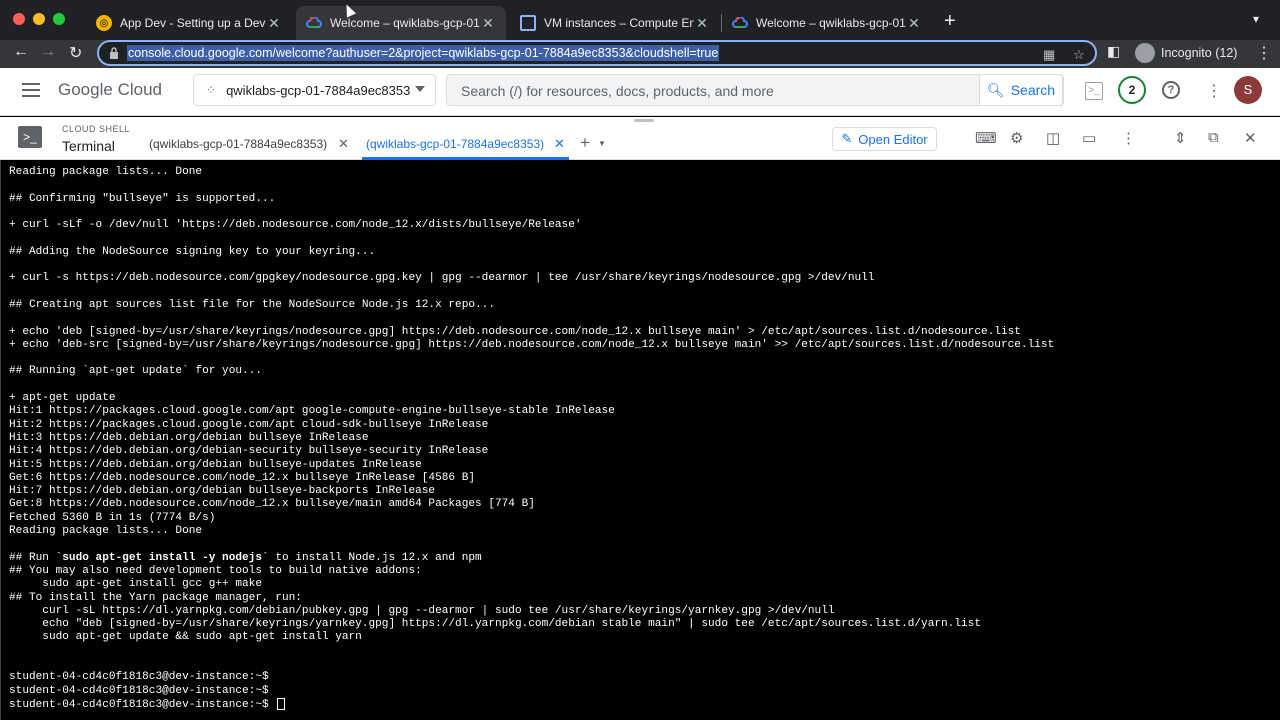  What do you see at coordinates (1264, 53) in the screenshot?
I see `browser-menu-icon: ⋮` at bounding box center [1264, 53].